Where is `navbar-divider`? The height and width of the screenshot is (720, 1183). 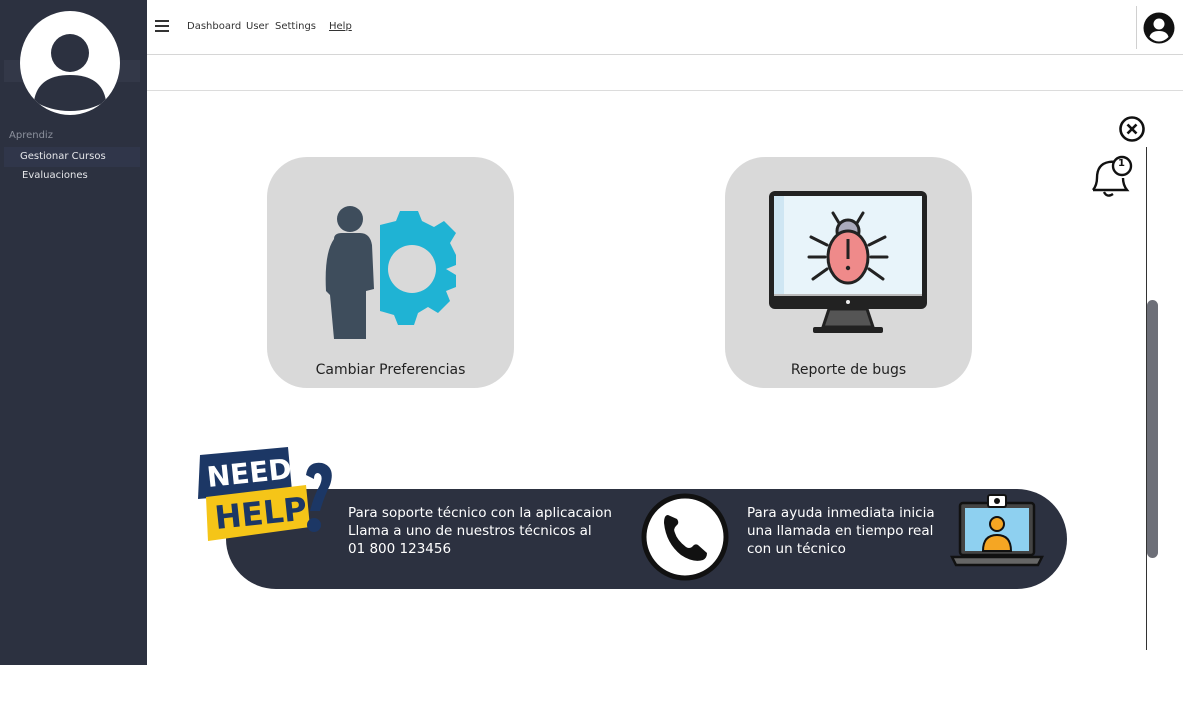 navbar-divider is located at coordinates (1136, 27).